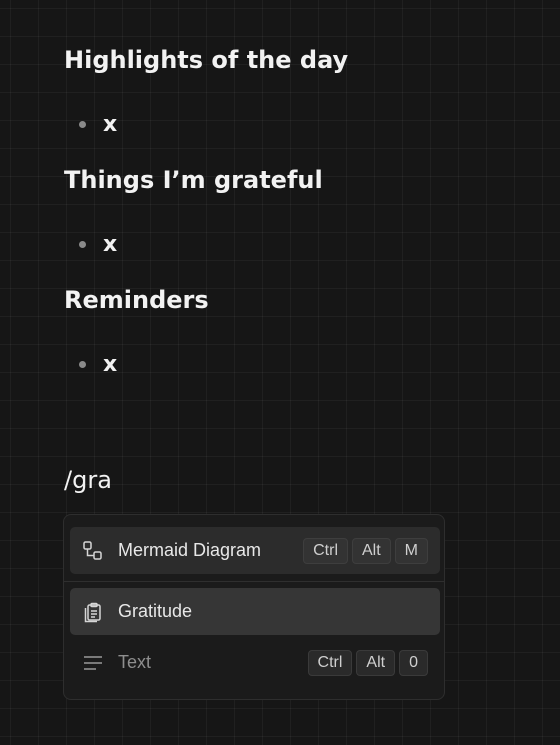 This screenshot has height=745, width=560. Describe the element at coordinates (206, 60) in the screenshot. I see `heading-highlights: Highlights of the day` at that location.